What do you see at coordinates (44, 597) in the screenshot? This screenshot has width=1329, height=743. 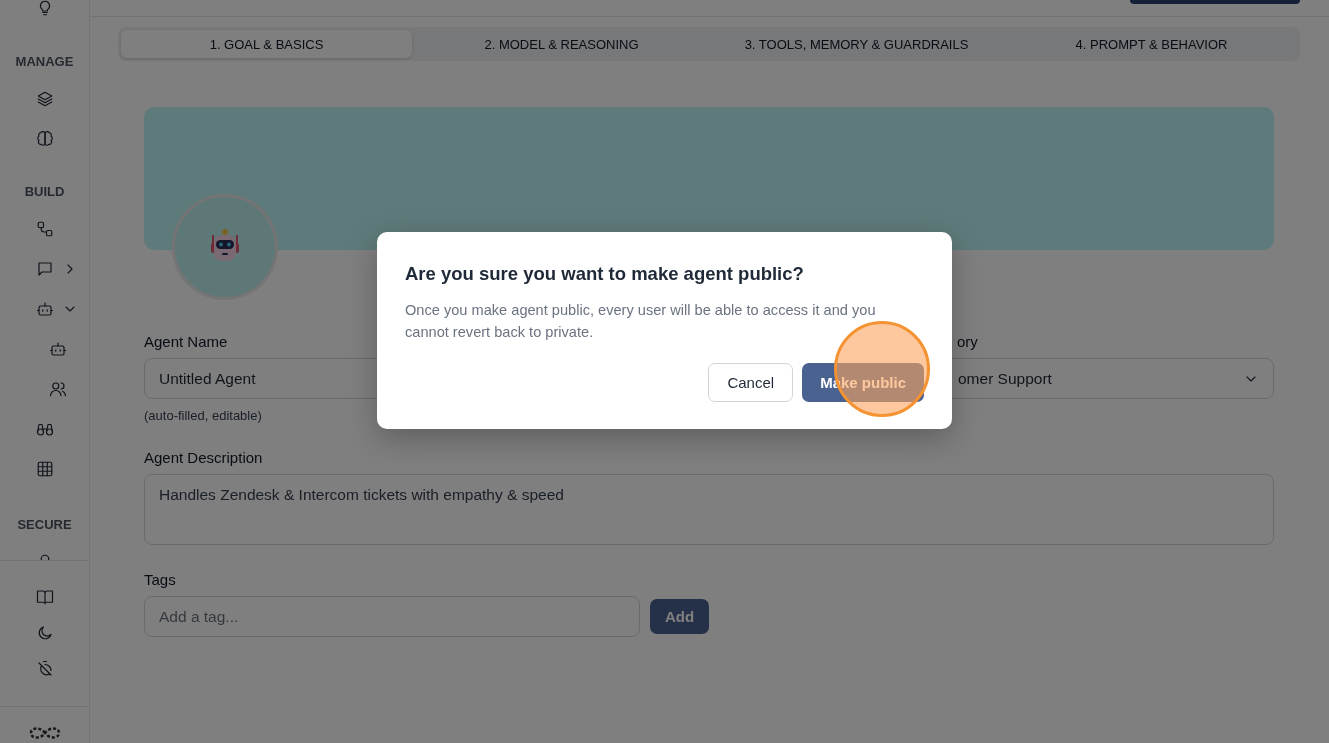 I see `book-icon` at bounding box center [44, 597].